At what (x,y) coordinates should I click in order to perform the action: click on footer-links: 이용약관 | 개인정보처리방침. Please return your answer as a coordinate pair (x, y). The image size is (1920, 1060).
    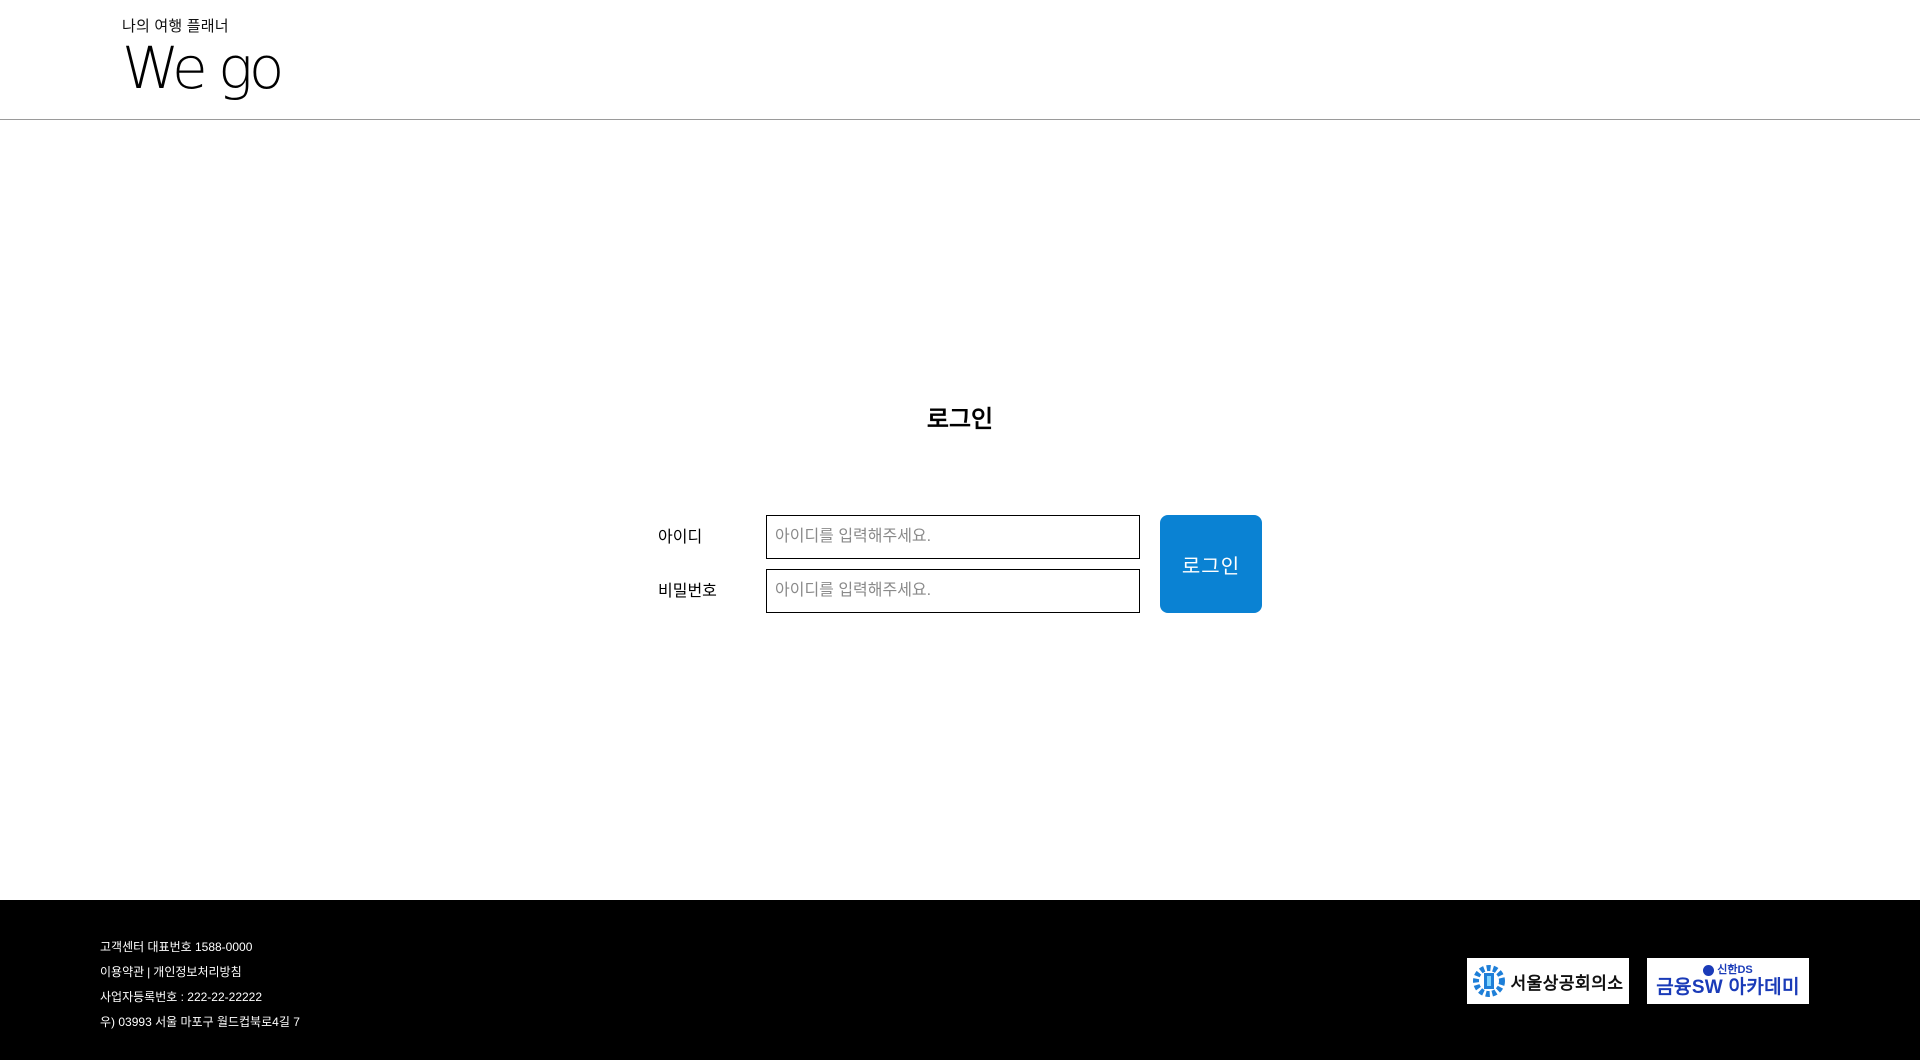
    Looking at the image, I should click on (200, 972).